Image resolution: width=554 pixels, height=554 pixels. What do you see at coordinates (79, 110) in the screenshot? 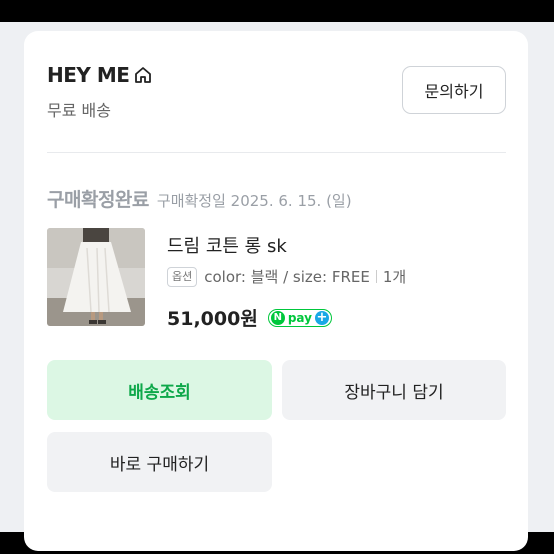
I see `shipping-info: 무료 배송` at bounding box center [79, 110].